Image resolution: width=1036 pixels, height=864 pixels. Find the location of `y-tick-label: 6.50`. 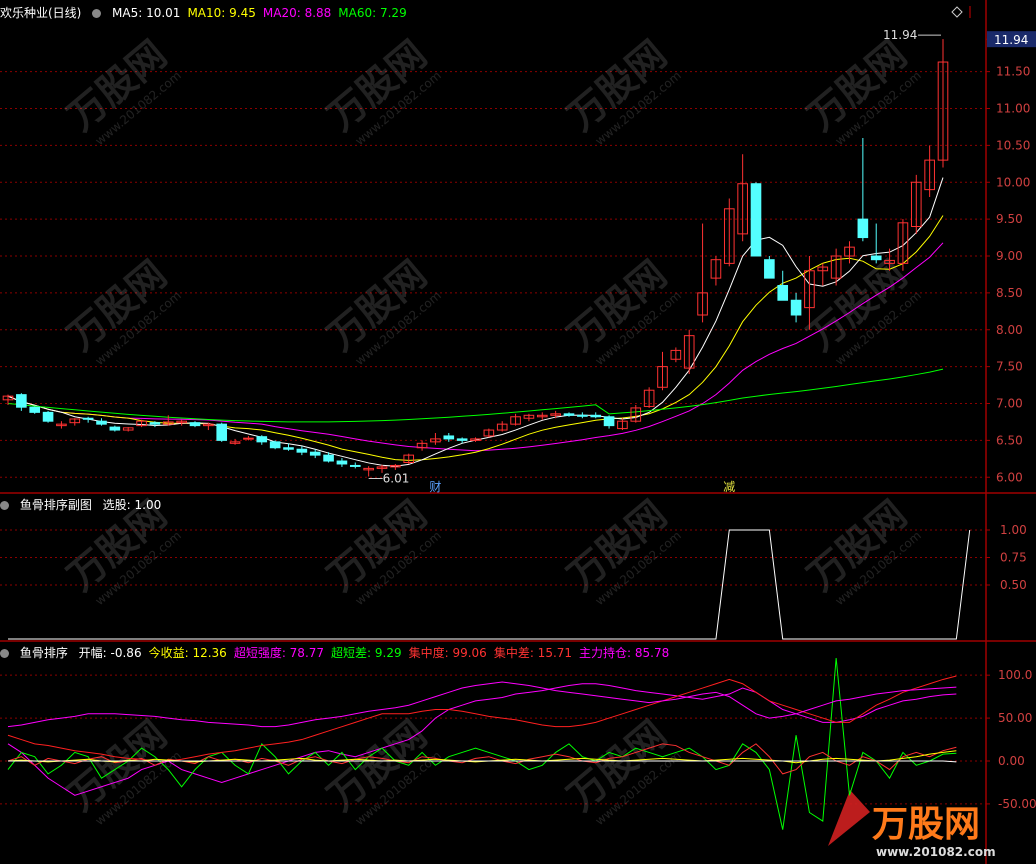

y-tick-label: 6.50 is located at coordinates (1009, 440).